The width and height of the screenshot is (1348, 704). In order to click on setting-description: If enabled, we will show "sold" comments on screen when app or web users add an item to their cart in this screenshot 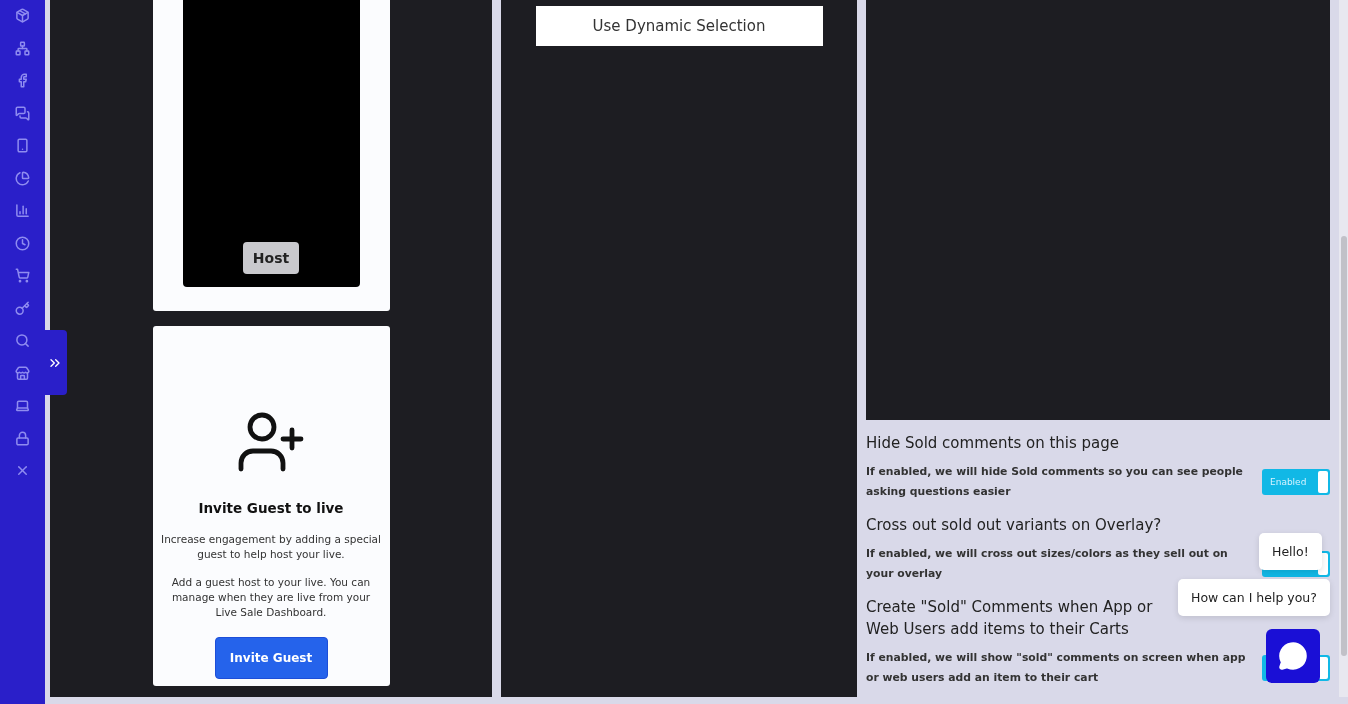, I will do `click(1056, 668)`.